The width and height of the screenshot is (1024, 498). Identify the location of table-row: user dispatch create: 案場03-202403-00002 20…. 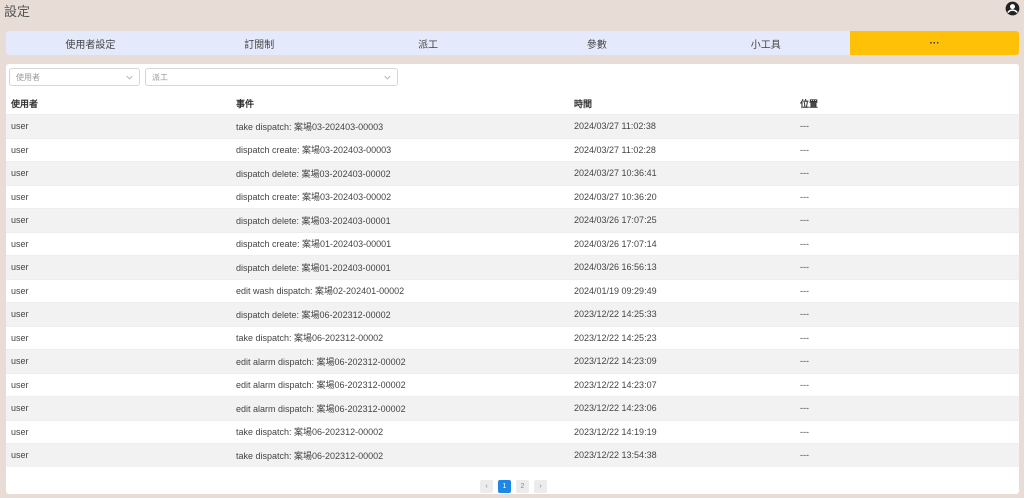
(512, 196).